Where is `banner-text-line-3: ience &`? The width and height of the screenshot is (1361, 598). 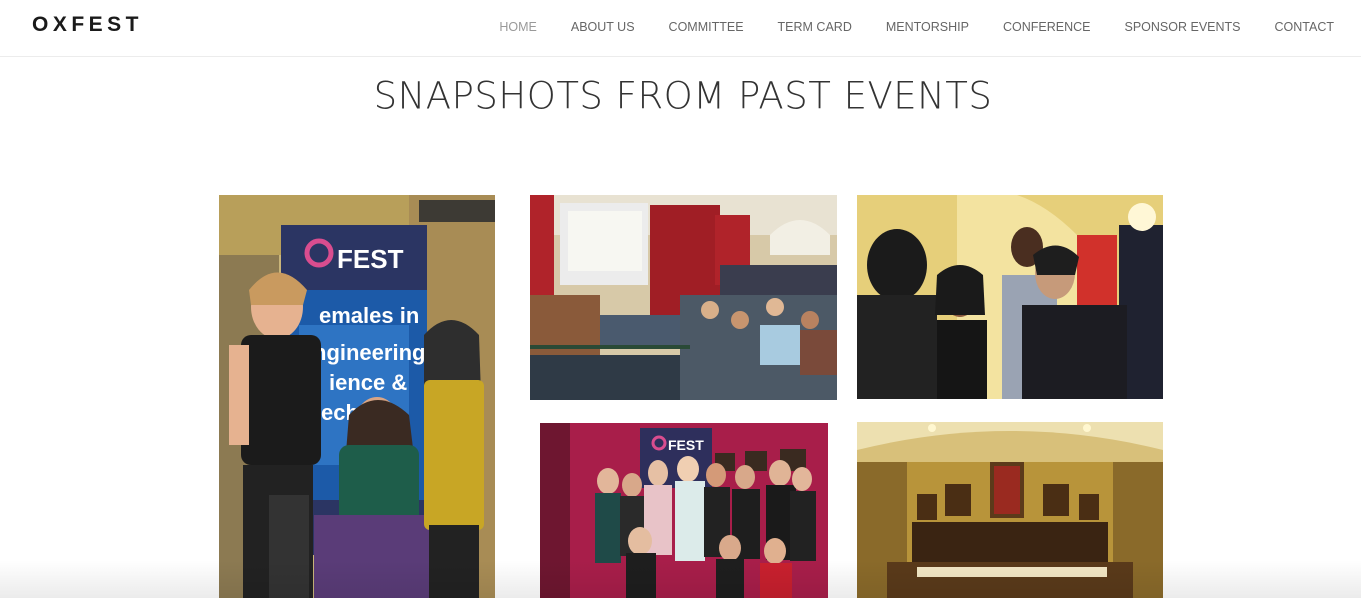 banner-text-line-3: ience & is located at coordinates (368, 382).